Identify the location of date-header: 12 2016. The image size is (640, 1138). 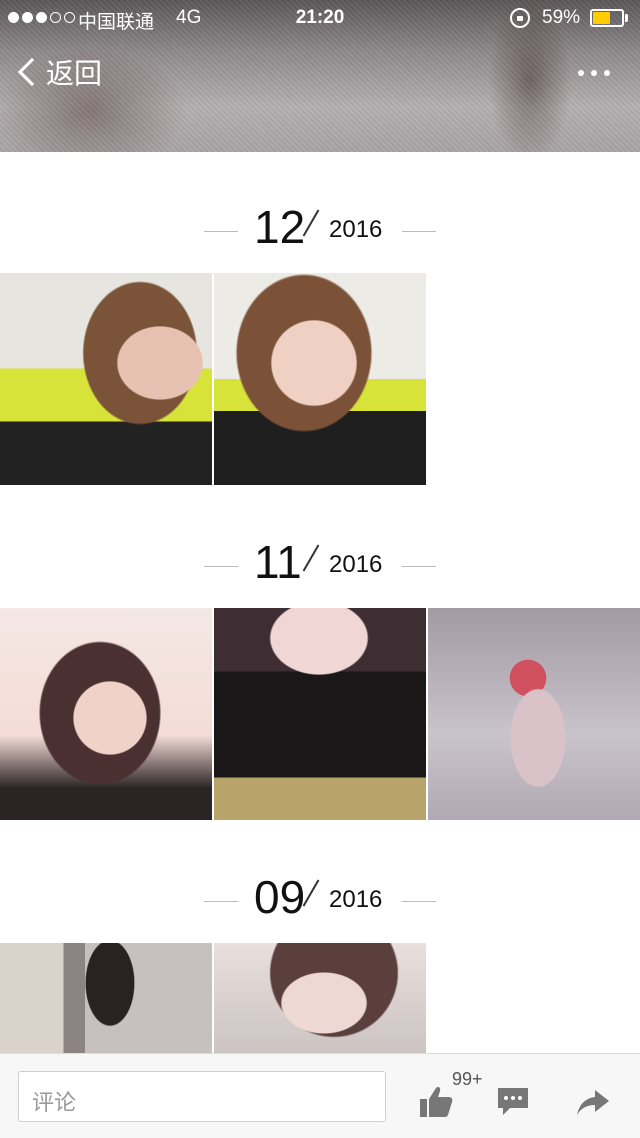
(320, 235).